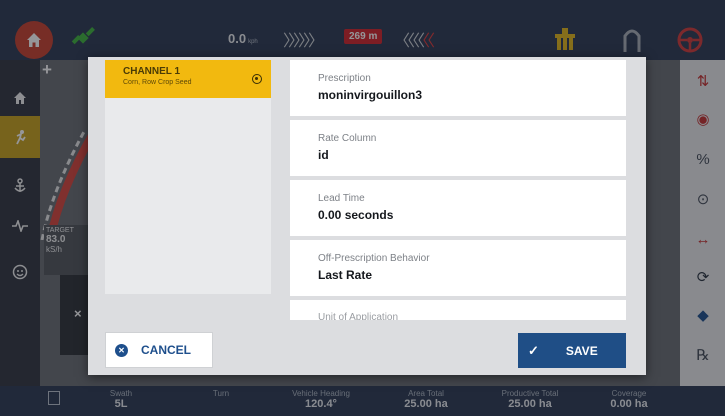  Describe the element at coordinates (356, 215) in the screenshot. I see `field-value: 0.00 seconds` at that location.